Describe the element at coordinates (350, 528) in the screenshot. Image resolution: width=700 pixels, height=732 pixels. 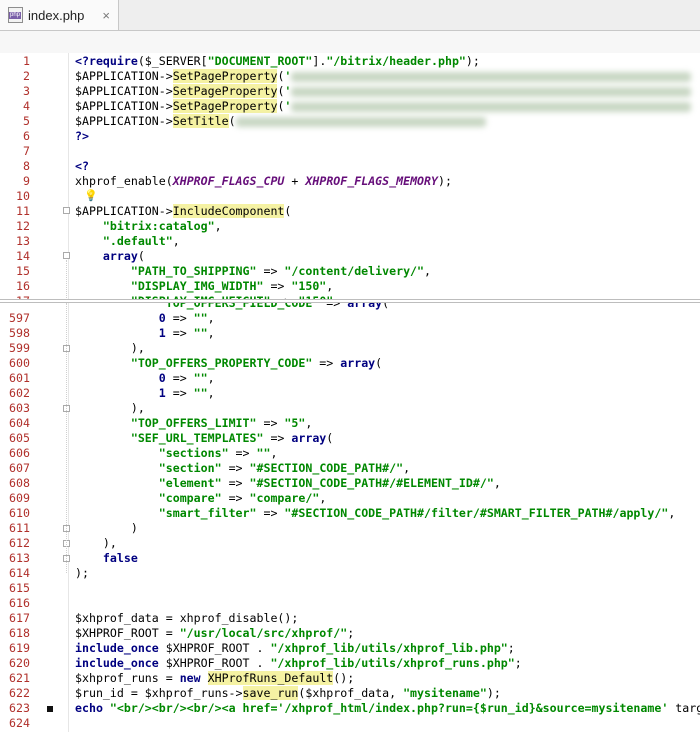
I see `code-line: 611 )` at that location.